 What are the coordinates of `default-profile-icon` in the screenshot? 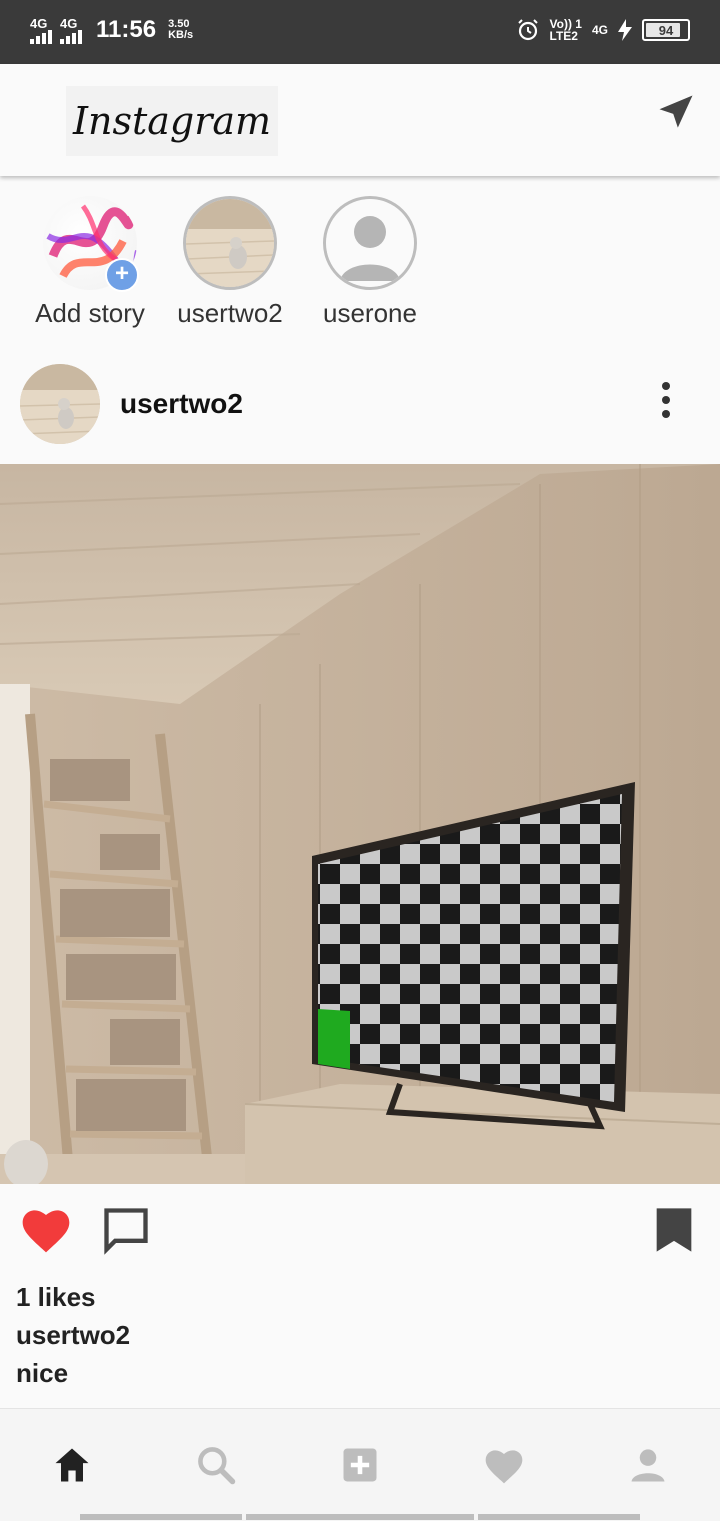 It's located at (370, 243).